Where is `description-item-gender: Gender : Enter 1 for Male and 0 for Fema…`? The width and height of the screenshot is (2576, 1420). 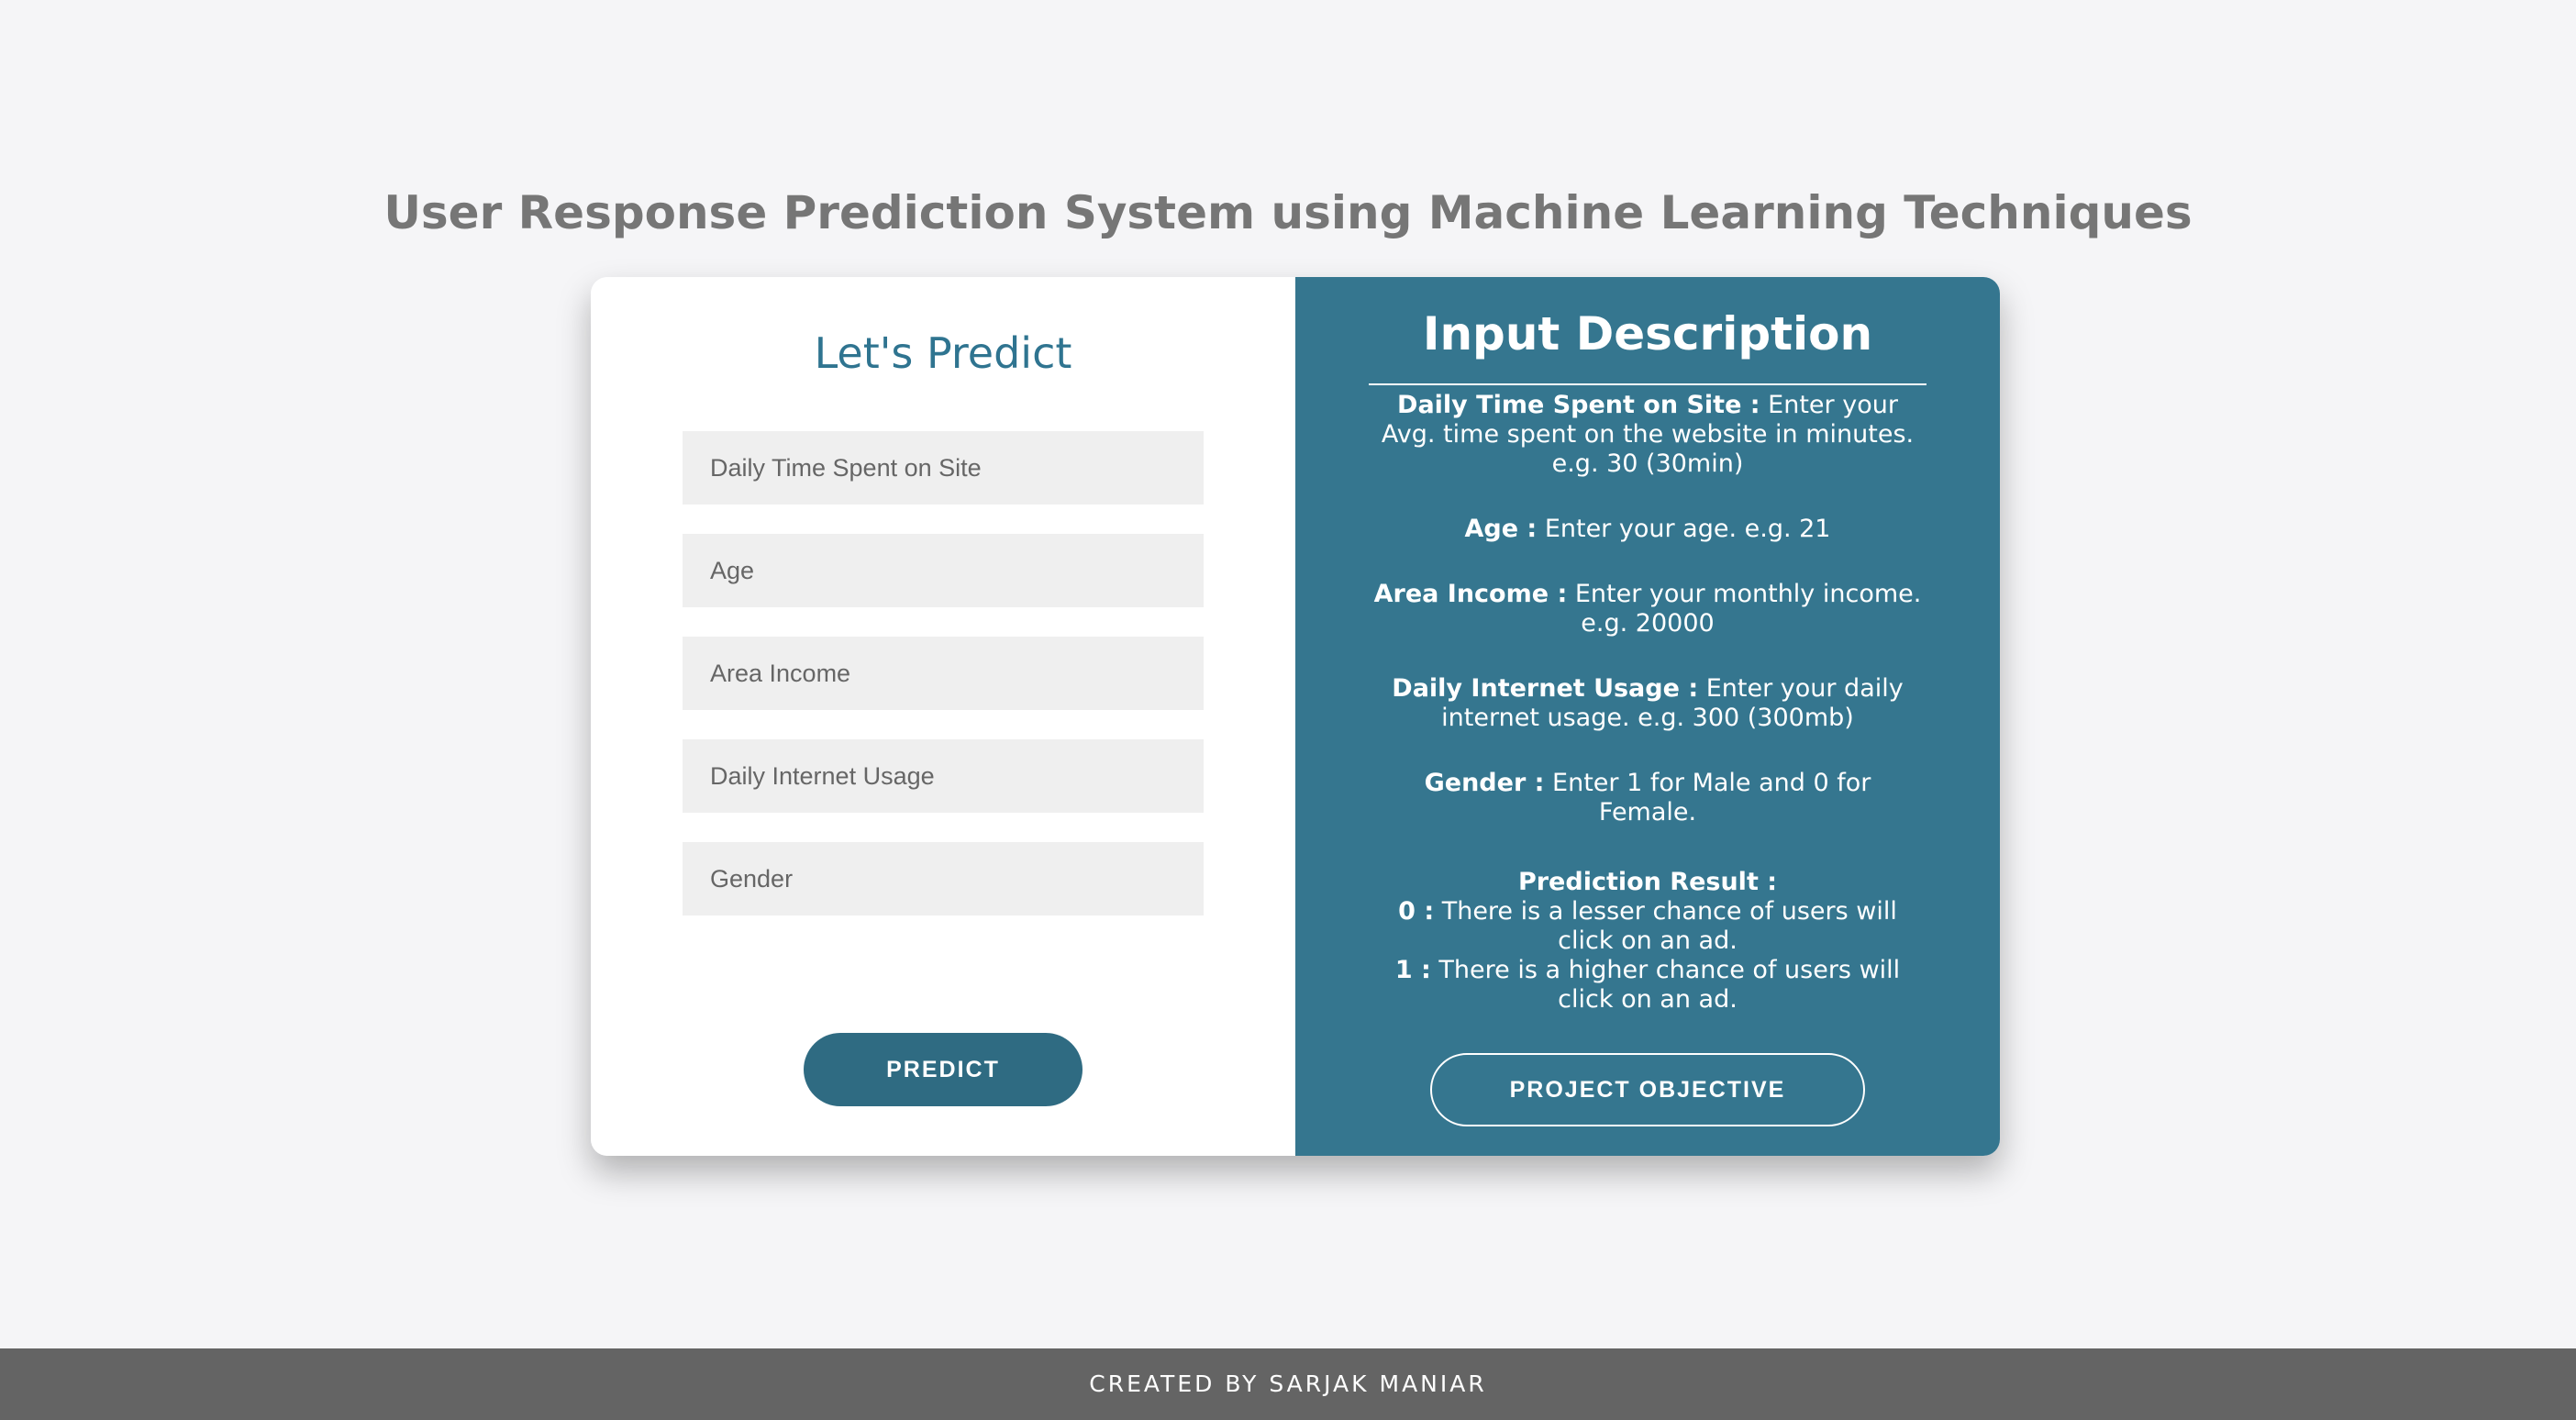 description-item-gender: Gender : Enter 1 for Male and 0 for Fema… is located at coordinates (1647, 798).